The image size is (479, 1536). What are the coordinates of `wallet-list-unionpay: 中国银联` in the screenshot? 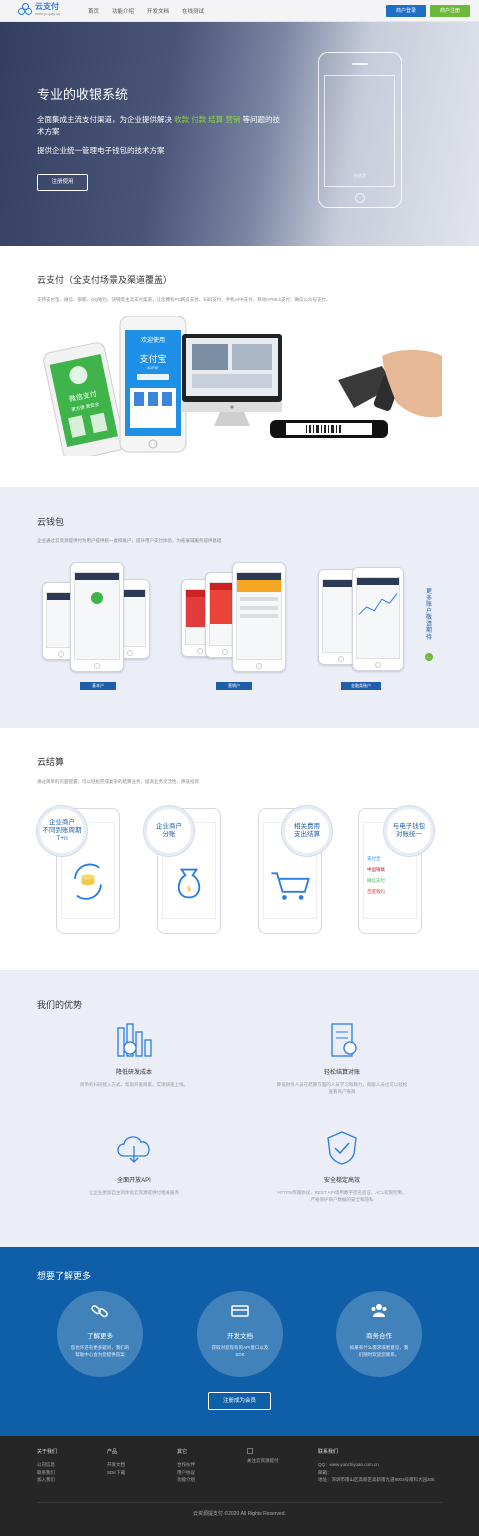 It's located at (376, 869).